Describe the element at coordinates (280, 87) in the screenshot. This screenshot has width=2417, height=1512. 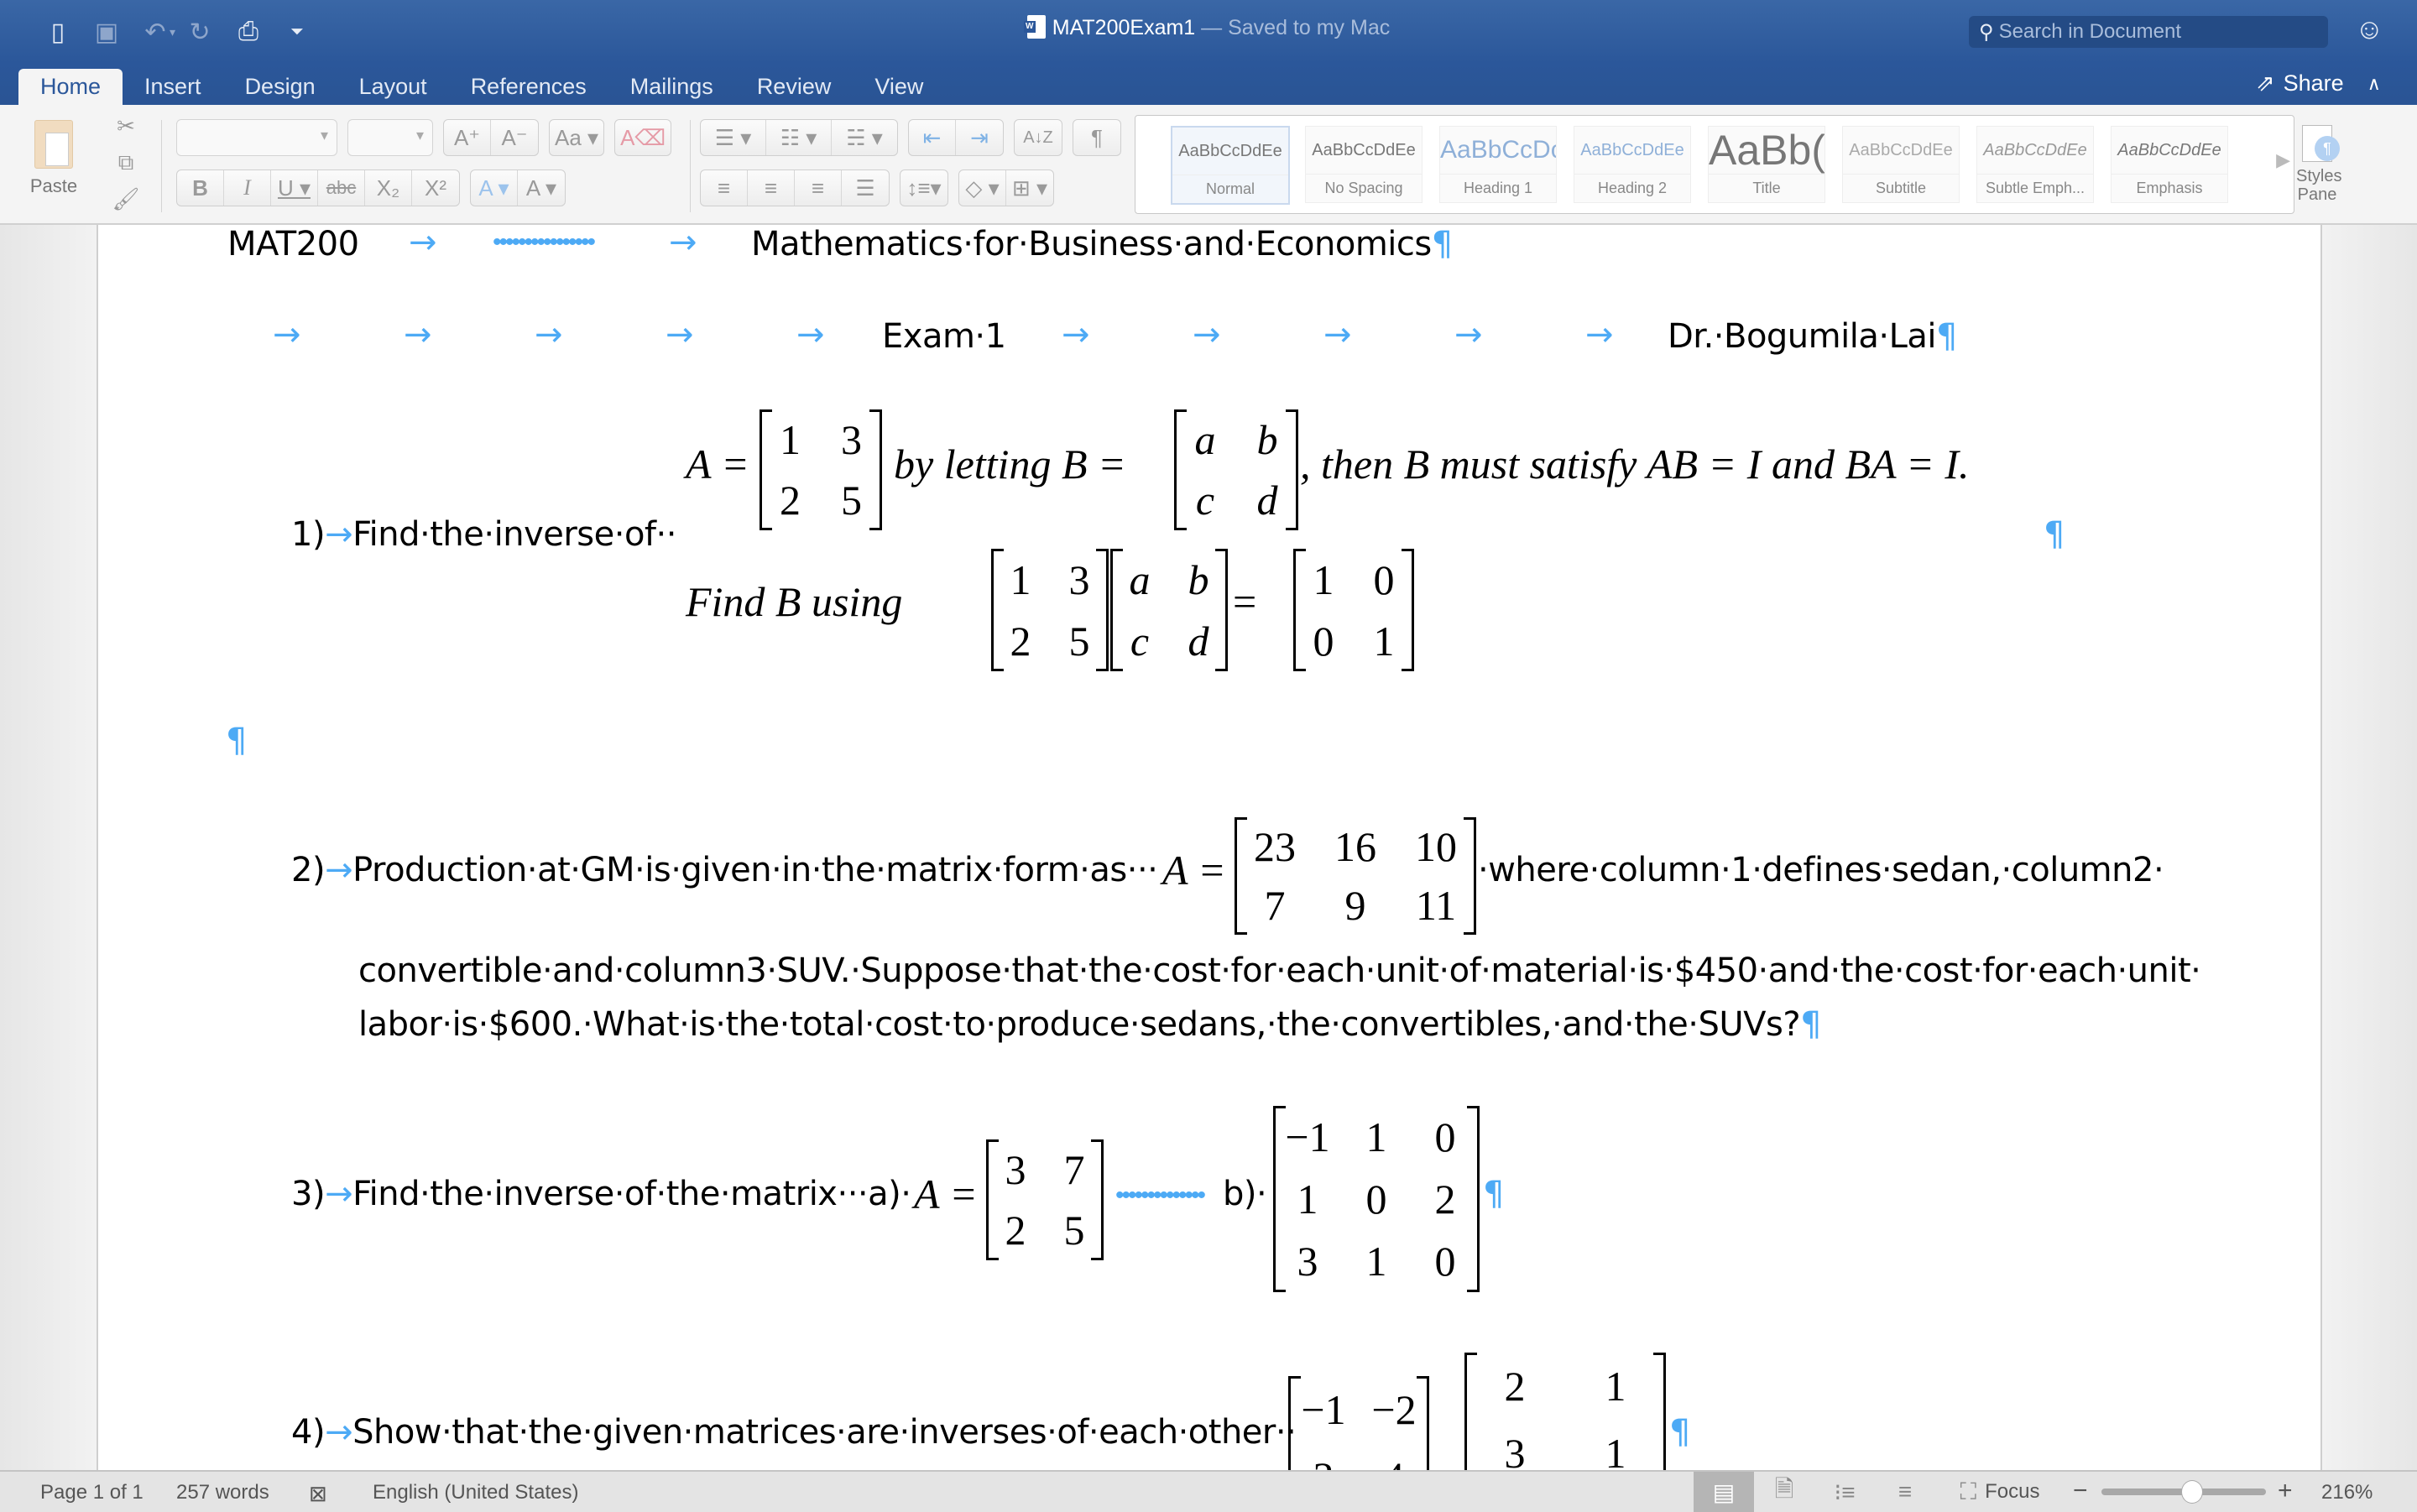
I see `tab-design: Design` at that location.